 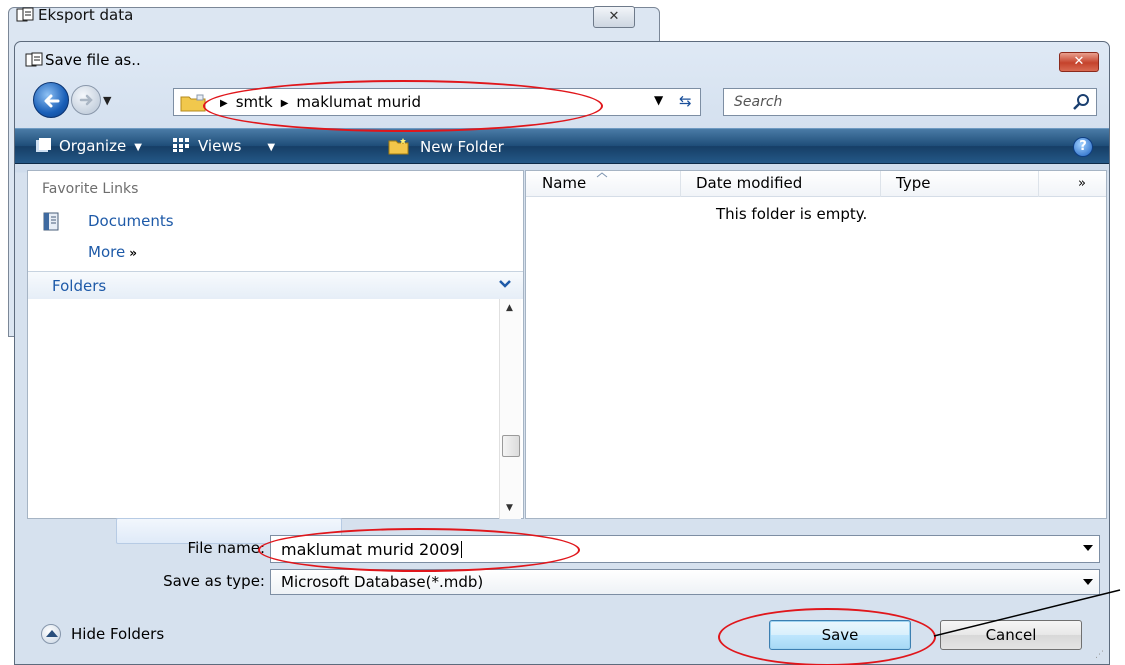 I want to click on forward-button, so click(x=86, y=100).